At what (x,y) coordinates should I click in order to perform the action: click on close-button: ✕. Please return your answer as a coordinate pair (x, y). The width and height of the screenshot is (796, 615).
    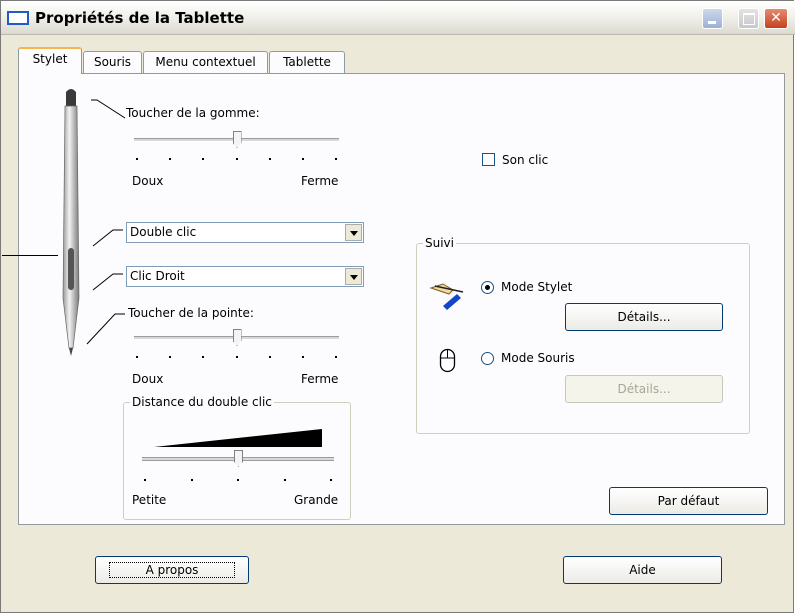
    Looking at the image, I should click on (776, 18).